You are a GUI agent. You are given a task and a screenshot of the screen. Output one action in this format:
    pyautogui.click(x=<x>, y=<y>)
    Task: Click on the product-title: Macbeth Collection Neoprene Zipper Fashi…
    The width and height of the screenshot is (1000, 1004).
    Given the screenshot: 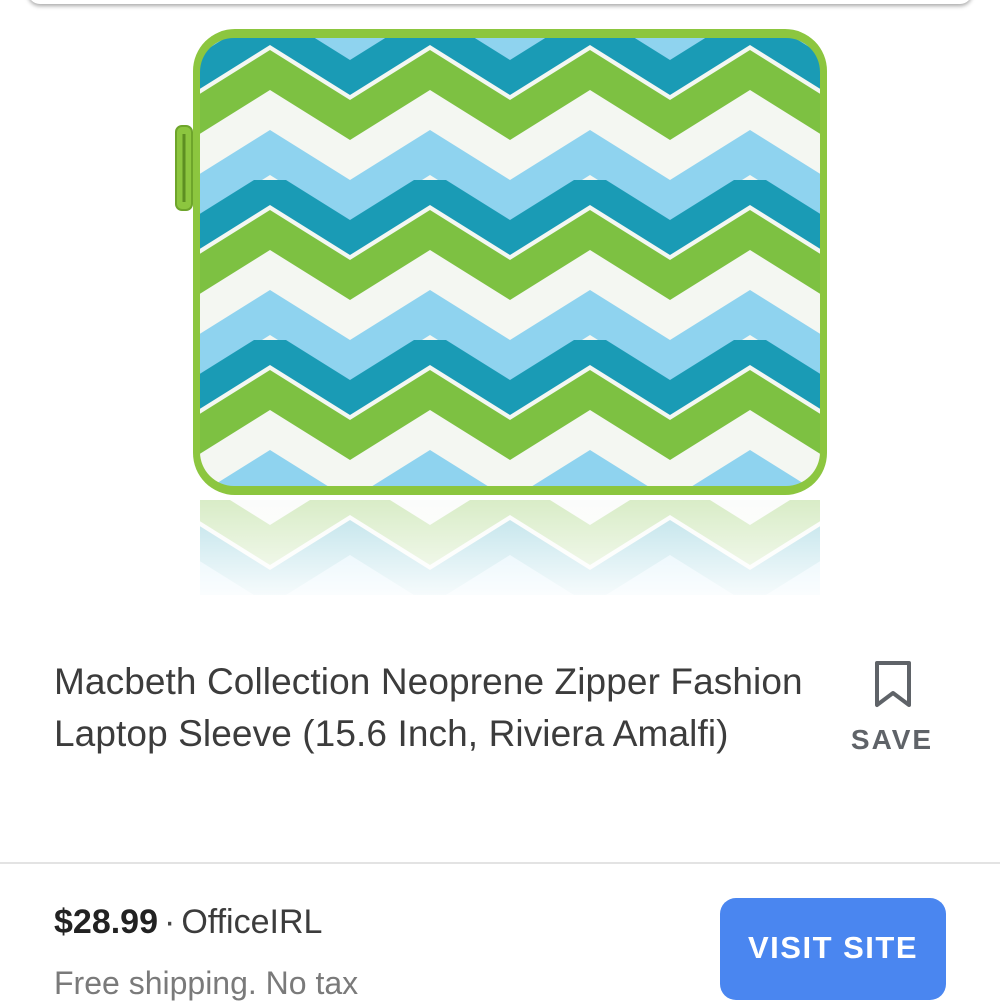 What is the action you would take?
    pyautogui.click(x=428, y=707)
    